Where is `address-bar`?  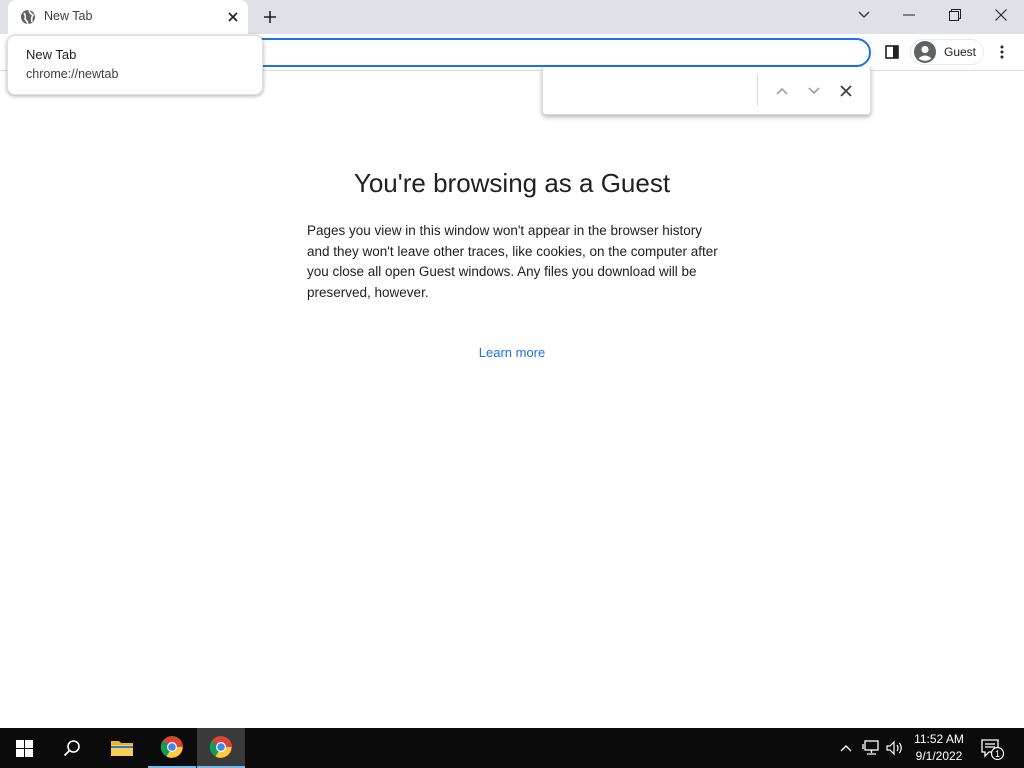 address-bar is located at coordinates (535, 52).